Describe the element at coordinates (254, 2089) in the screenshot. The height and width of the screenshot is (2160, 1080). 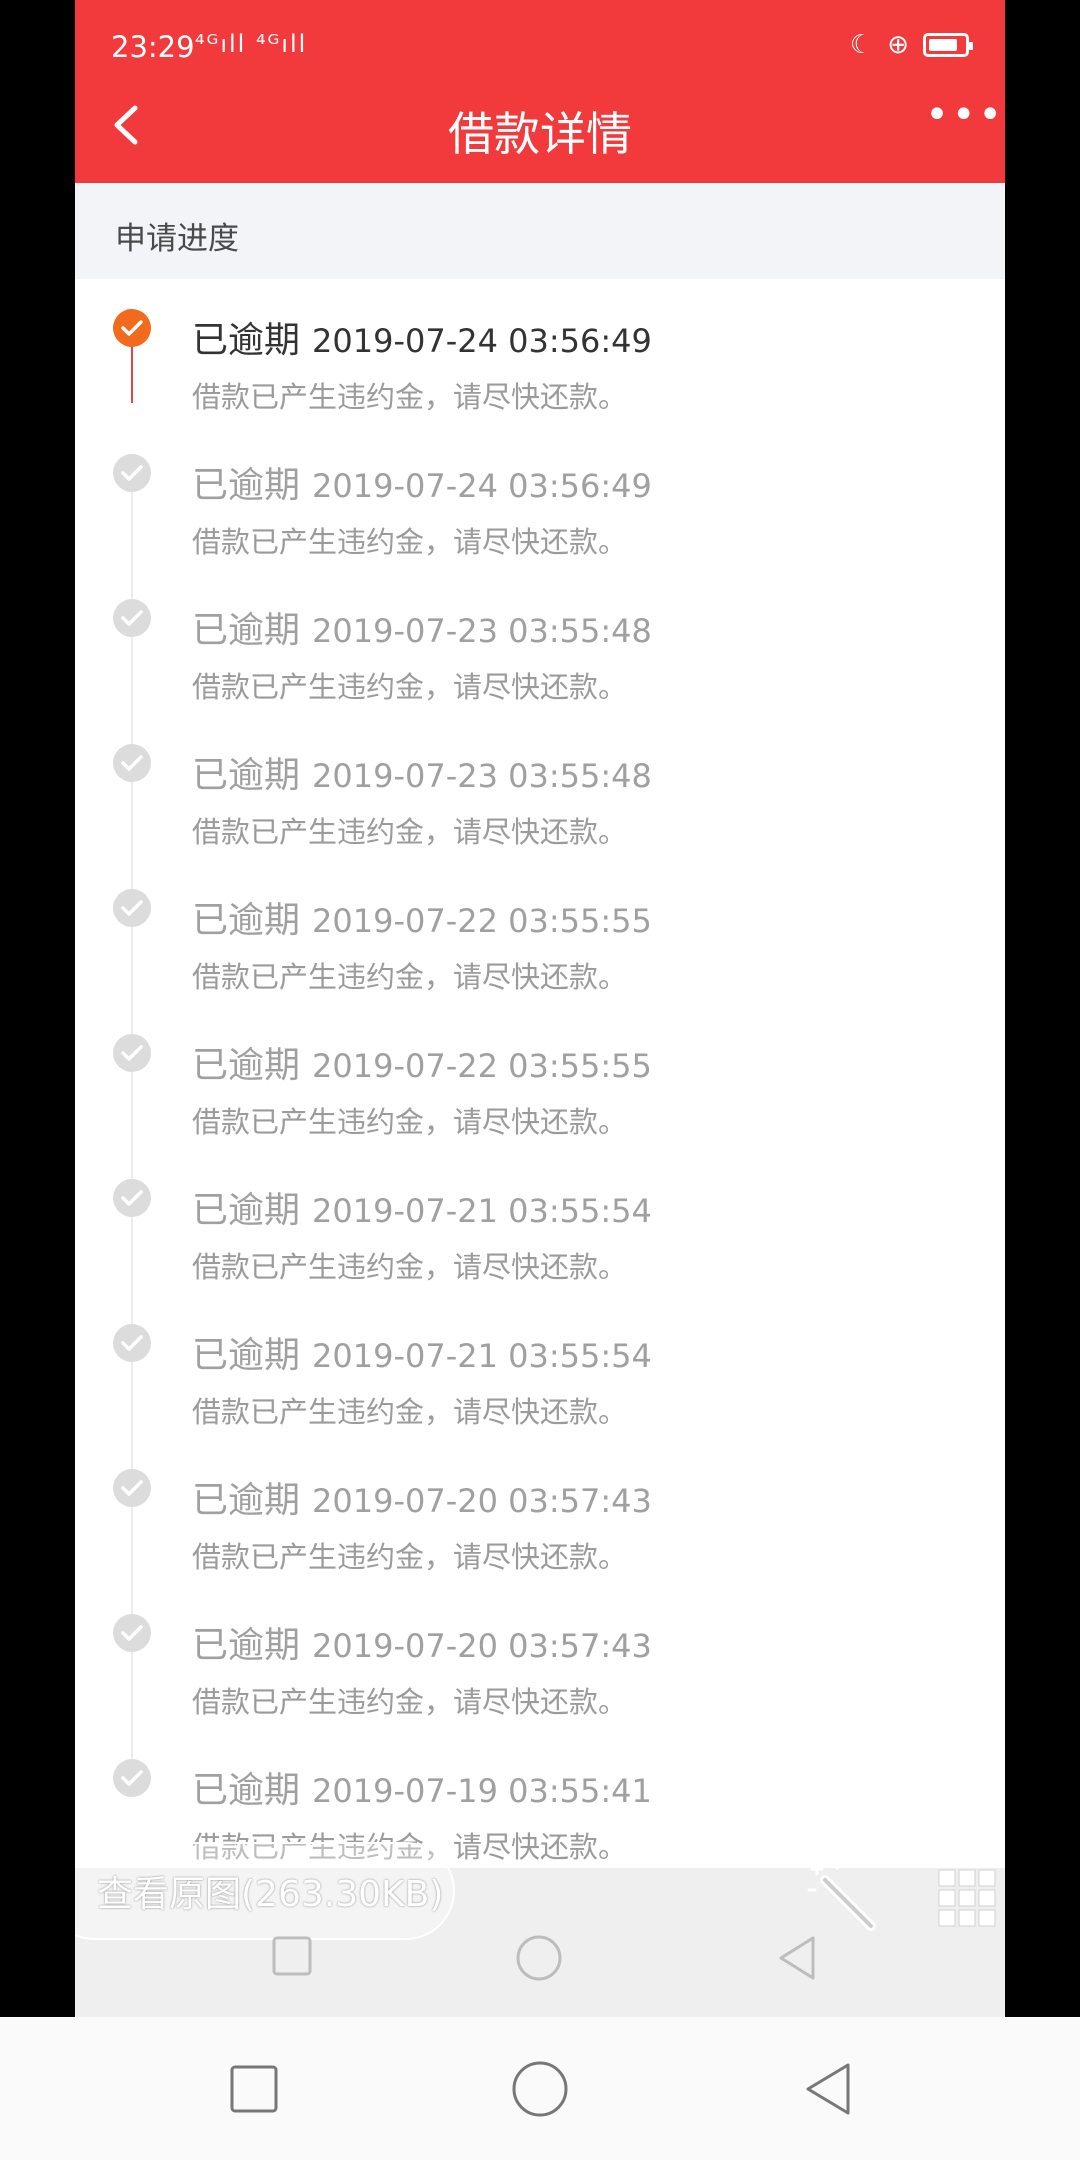
I see `recent-apps-button` at that location.